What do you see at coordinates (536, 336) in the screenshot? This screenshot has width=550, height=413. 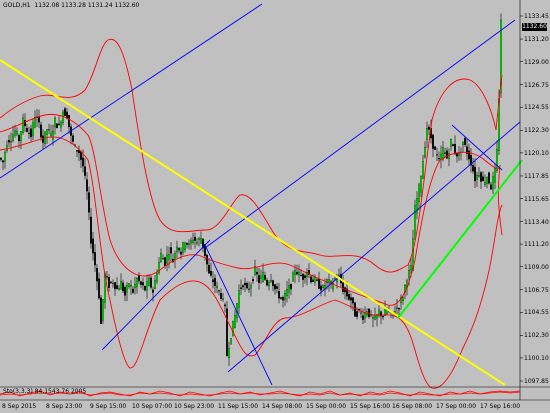 I see `price-tick-label: 1102.30` at bounding box center [536, 336].